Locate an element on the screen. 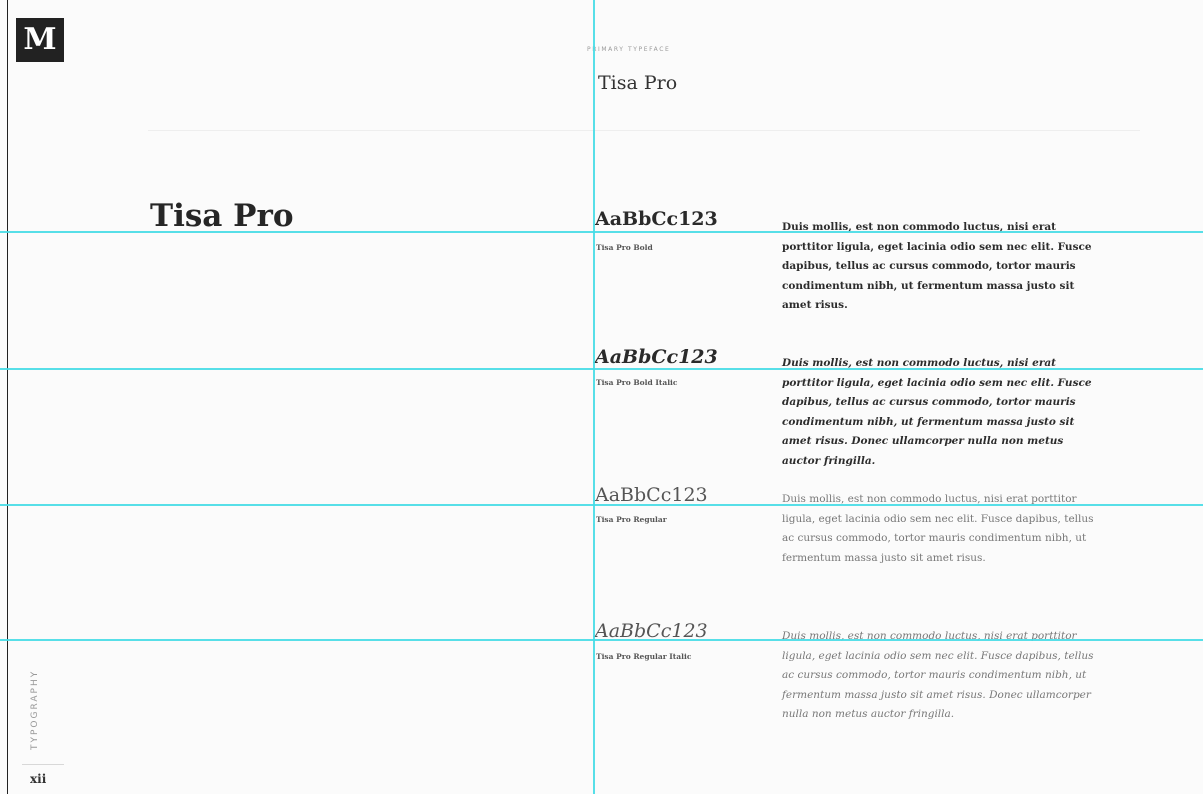 The image size is (1203, 794). specimen-sample-regular: AaBbCc123 is located at coordinates (651, 495).